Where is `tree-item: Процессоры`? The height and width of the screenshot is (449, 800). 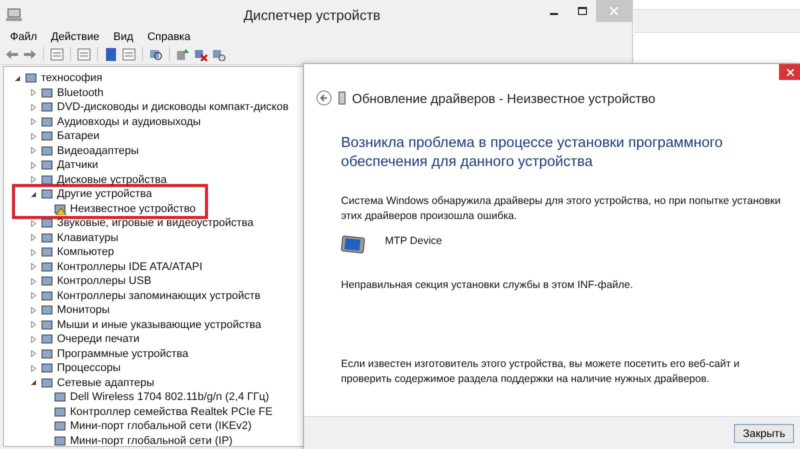
tree-item: Процессоры is located at coordinates (89, 368).